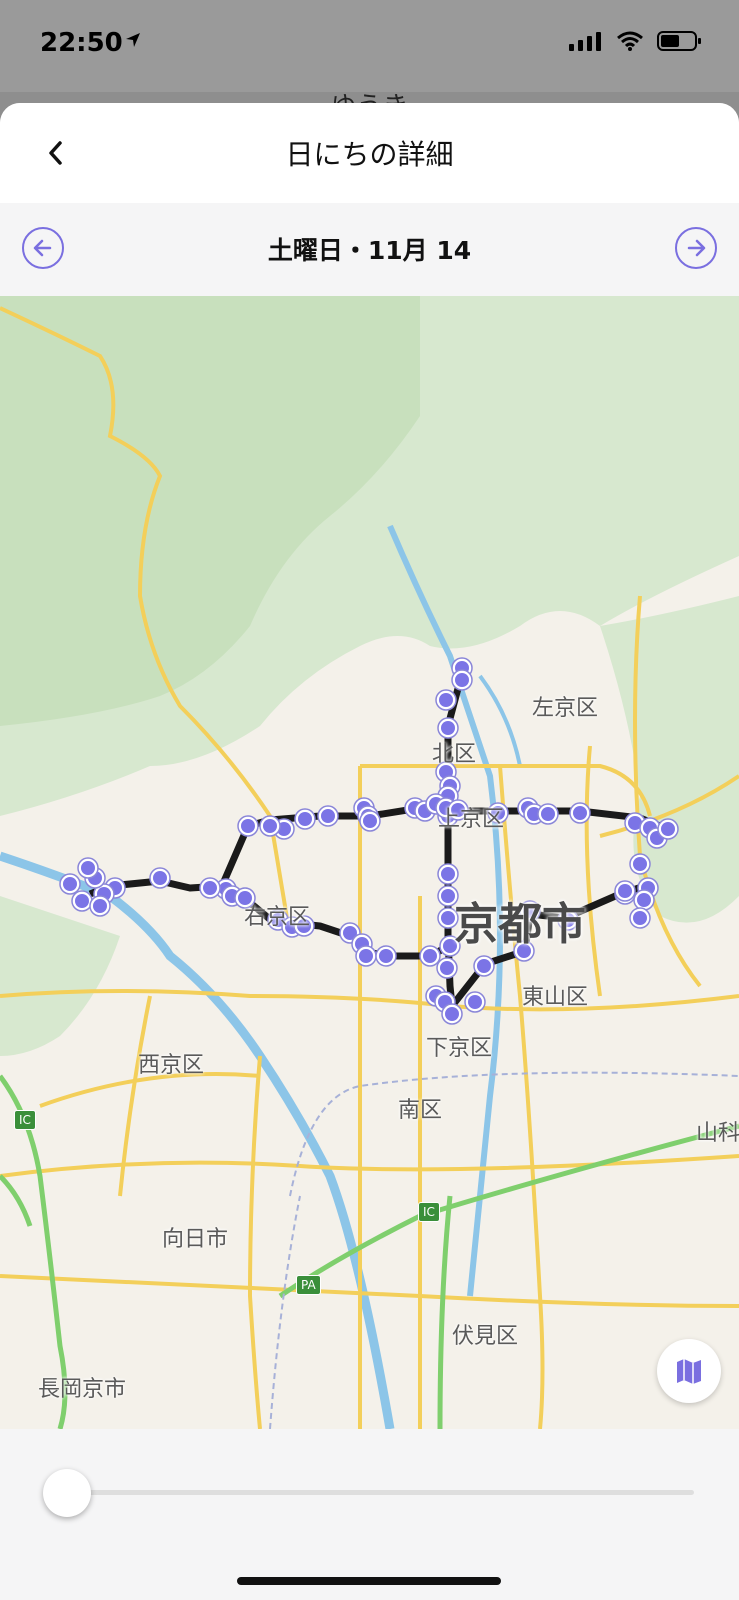 Image resolution: width=739 pixels, height=1600 pixels. What do you see at coordinates (585, 41) in the screenshot?
I see `signal-icon` at bounding box center [585, 41].